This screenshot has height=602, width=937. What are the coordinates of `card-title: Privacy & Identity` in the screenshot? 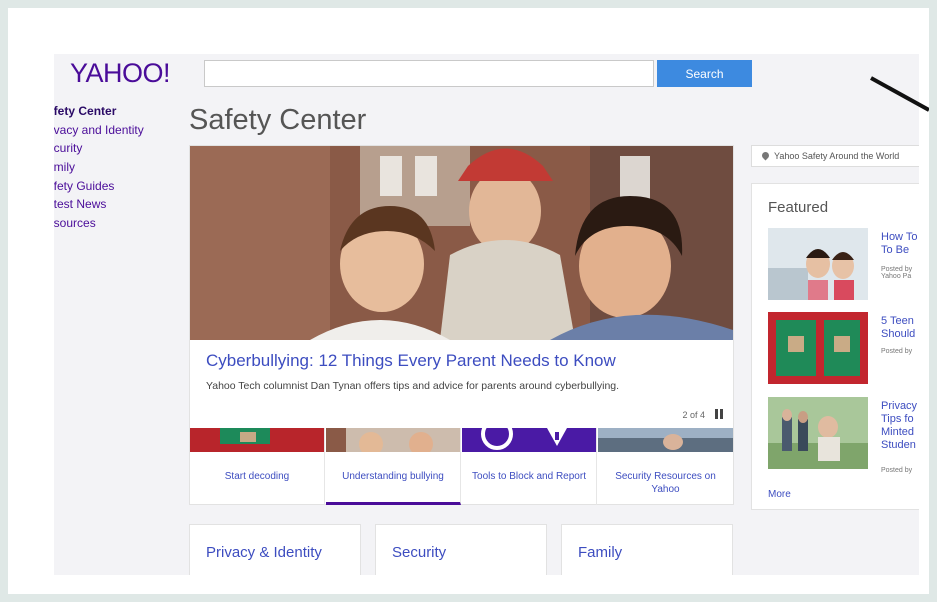 It's located at (264, 552).